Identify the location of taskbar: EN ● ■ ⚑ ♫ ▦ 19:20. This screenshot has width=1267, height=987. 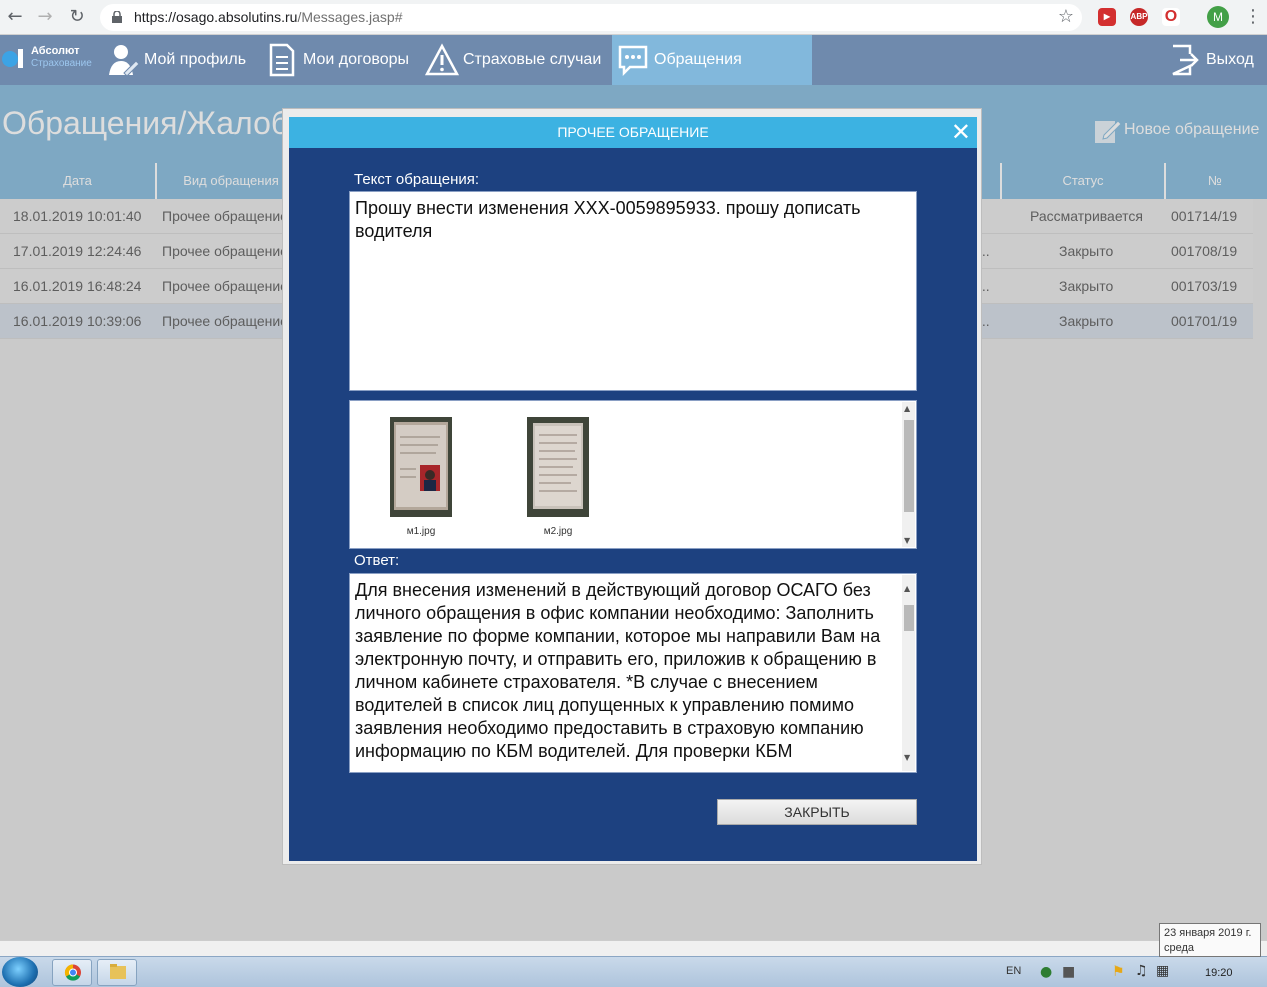
(633, 971).